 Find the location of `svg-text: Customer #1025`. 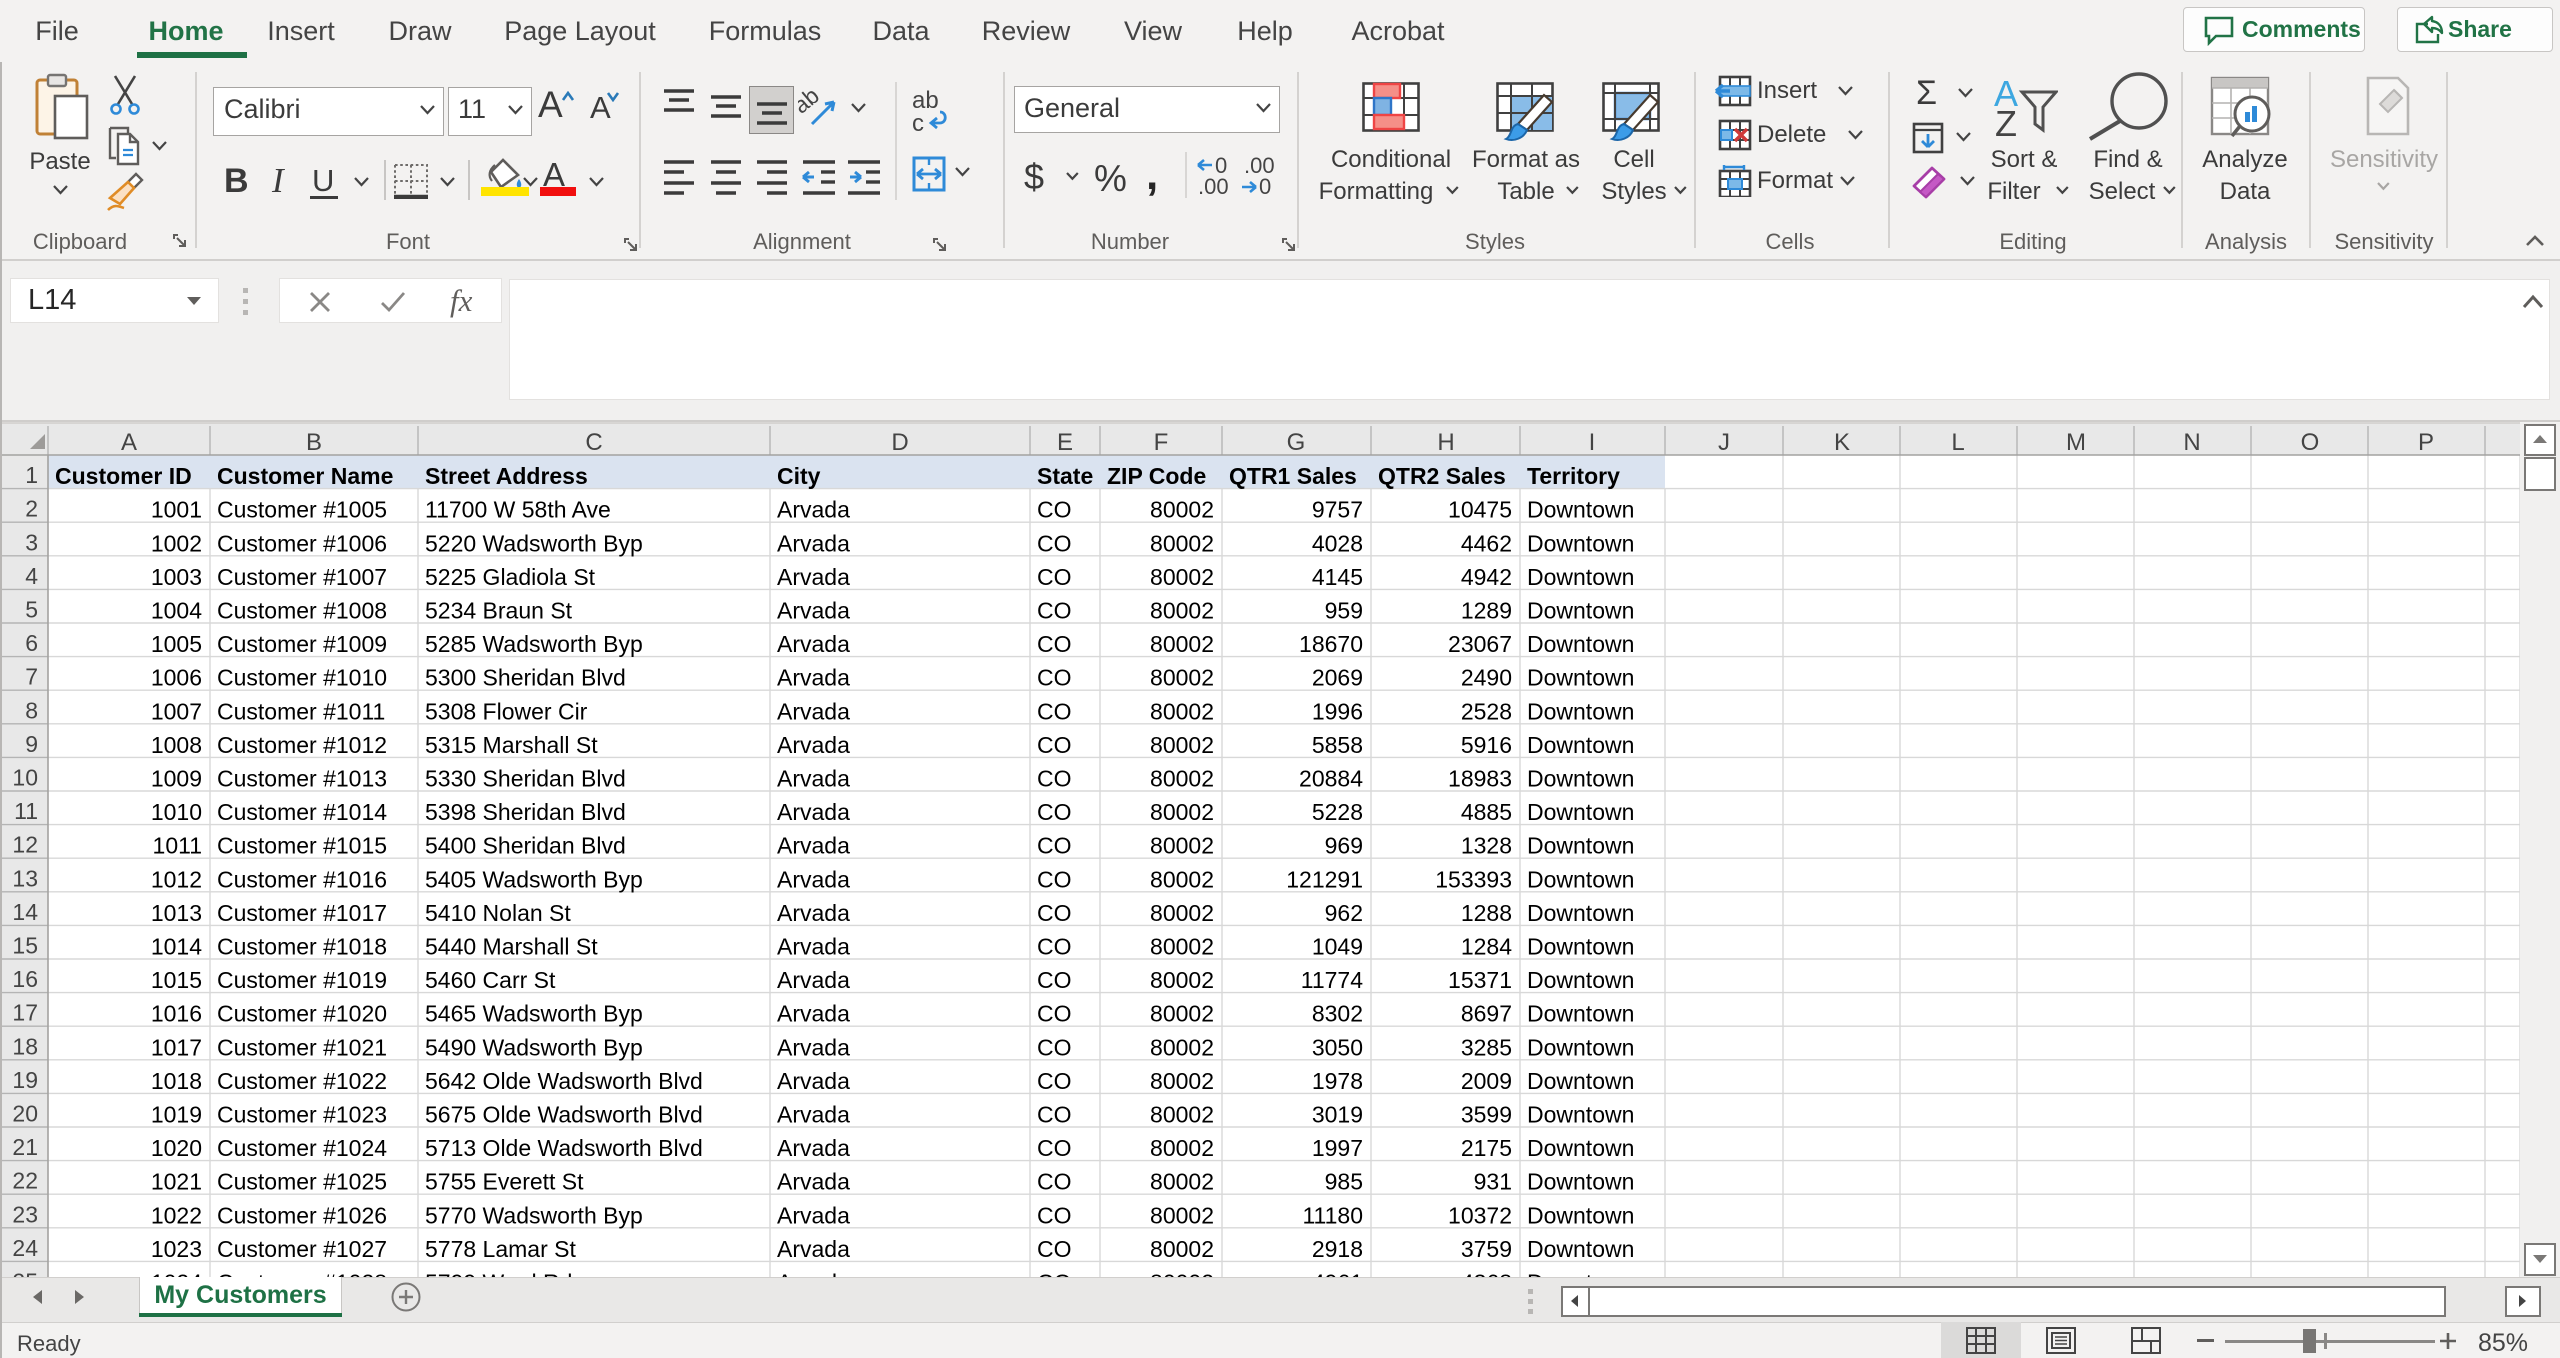

svg-text: Customer #1025 is located at coordinates (302, 1182).